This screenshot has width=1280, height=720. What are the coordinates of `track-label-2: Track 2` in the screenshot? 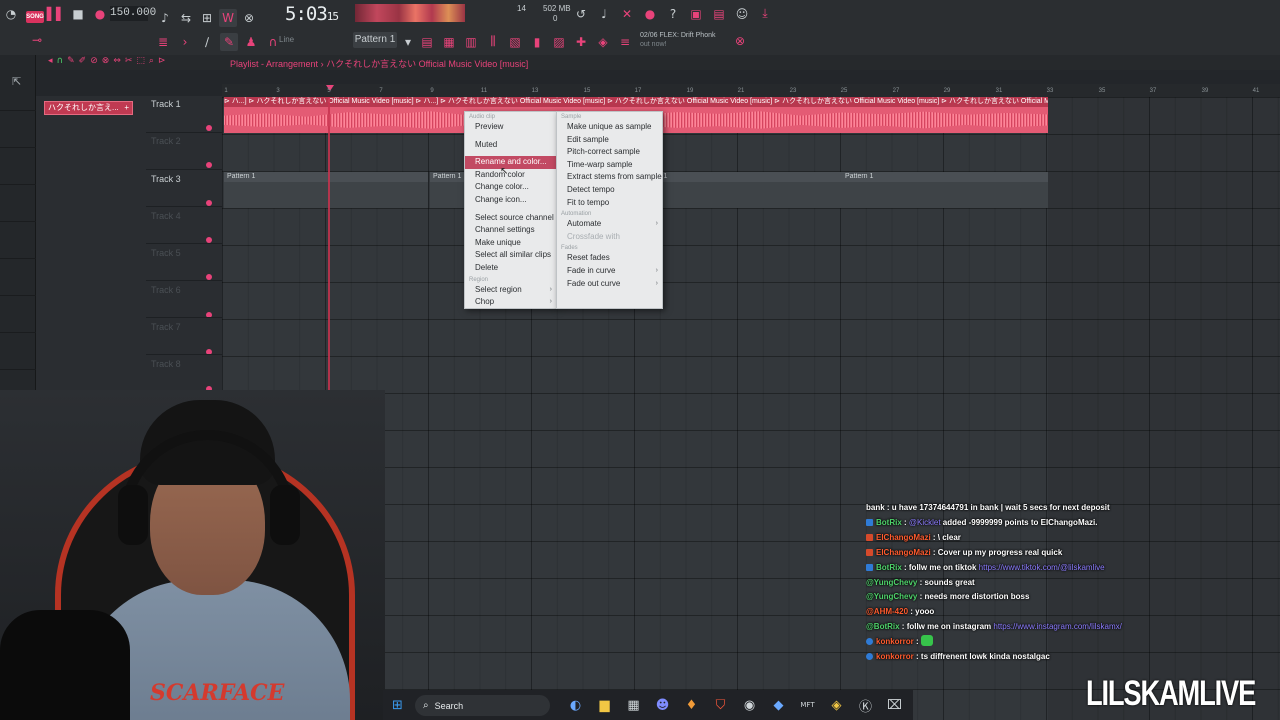 It's located at (166, 141).